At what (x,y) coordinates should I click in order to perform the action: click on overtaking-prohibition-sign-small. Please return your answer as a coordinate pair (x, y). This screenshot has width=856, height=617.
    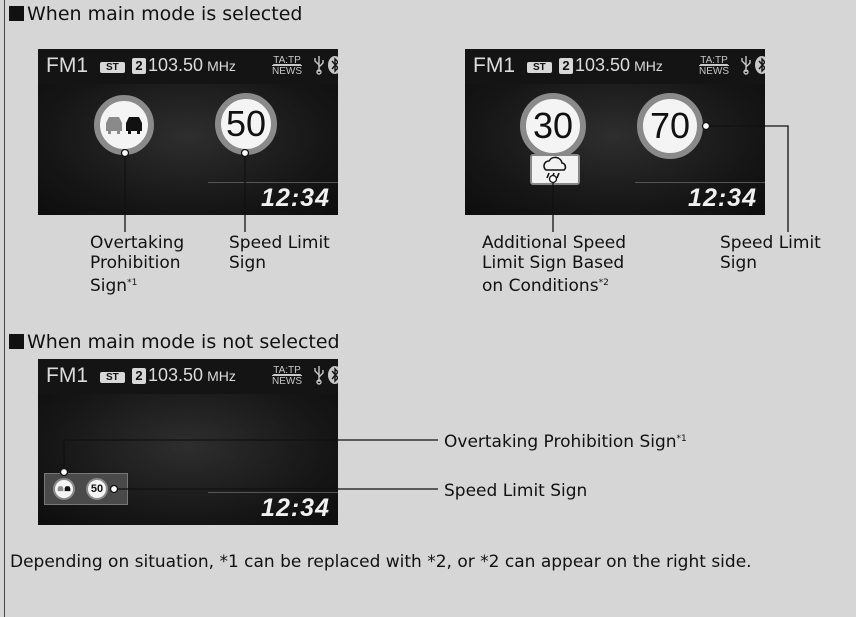
    Looking at the image, I should click on (64, 489).